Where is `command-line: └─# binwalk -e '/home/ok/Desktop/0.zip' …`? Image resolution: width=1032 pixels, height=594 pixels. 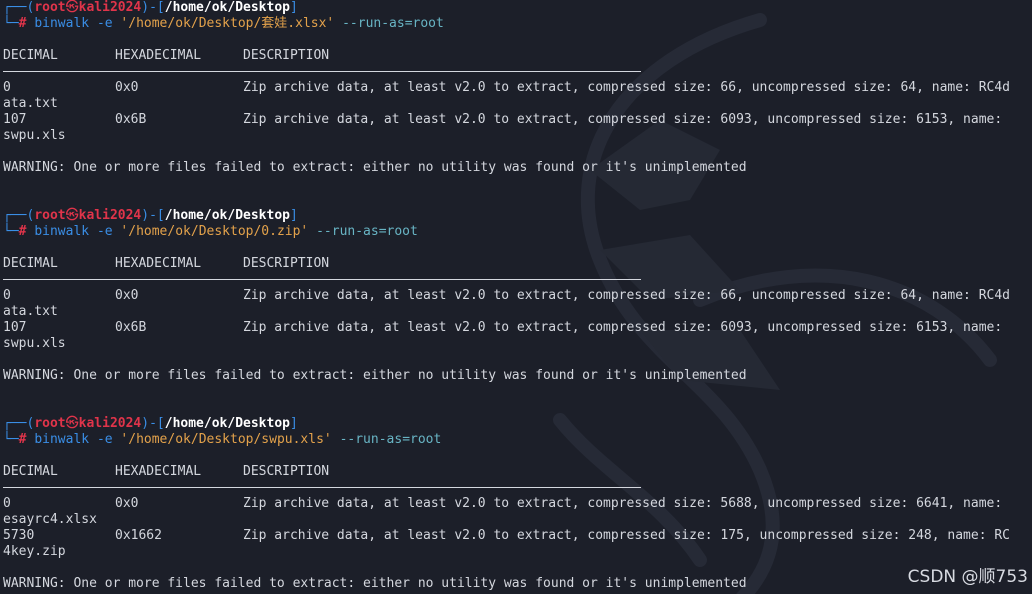
command-line: └─# binwalk -e '/home/ok/Desktop/0.zip' … is located at coordinates (210, 231).